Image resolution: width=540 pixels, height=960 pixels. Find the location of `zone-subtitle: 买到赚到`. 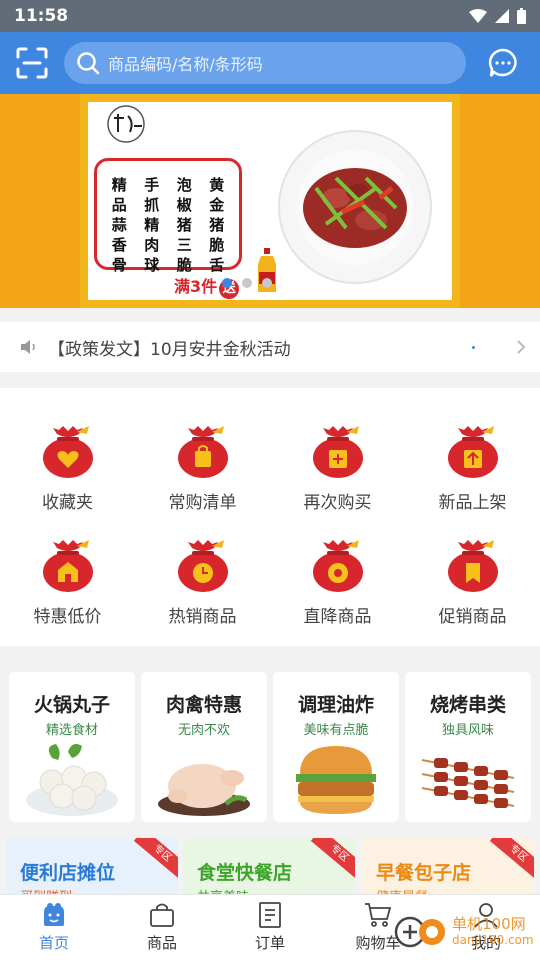

zone-subtitle: 买到赚到 is located at coordinates (46, 890).